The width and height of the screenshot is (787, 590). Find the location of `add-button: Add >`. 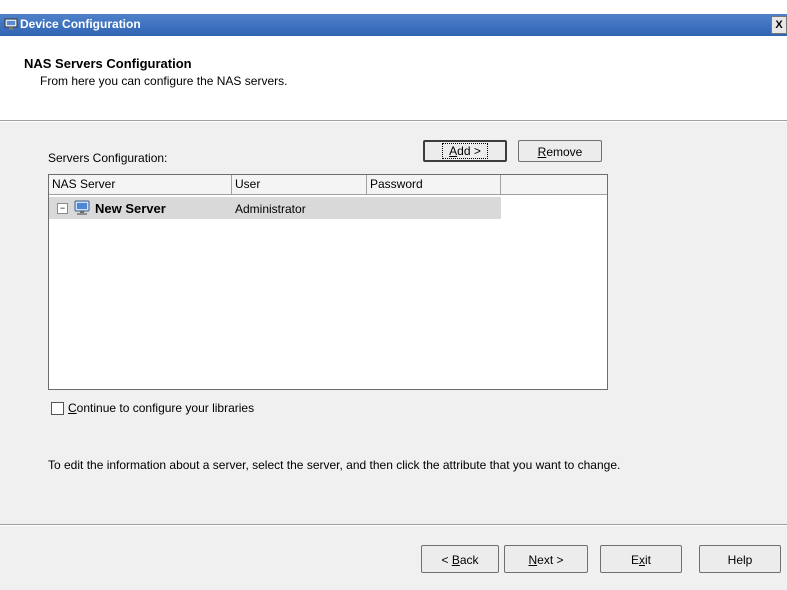

add-button: Add > is located at coordinates (465, 151).